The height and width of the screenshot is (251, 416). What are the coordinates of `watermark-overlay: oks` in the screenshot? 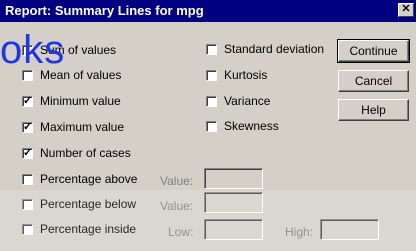 It's located at (33, 50).